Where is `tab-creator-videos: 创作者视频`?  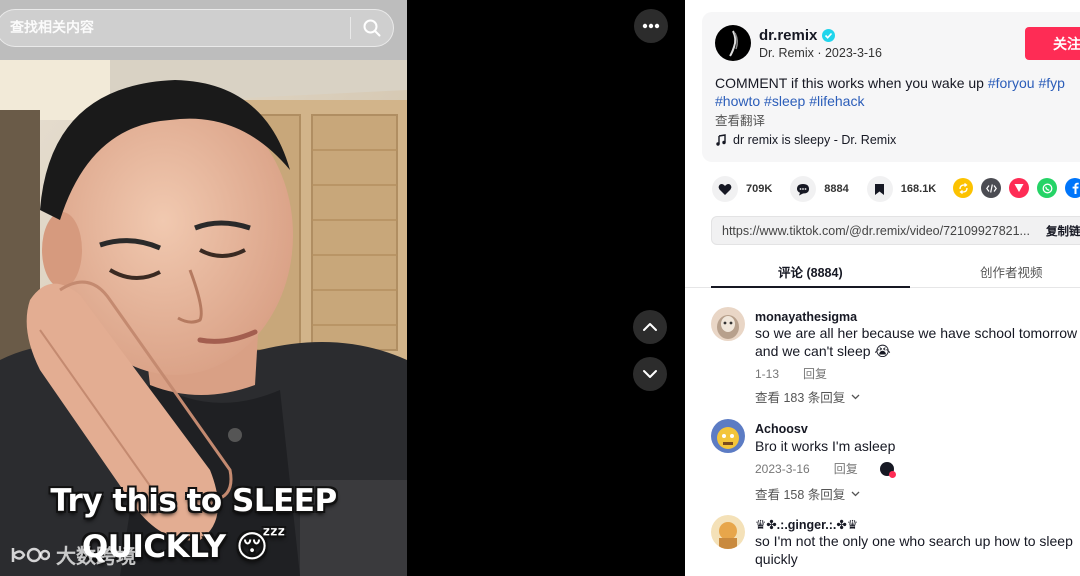 tab-creator-videos: 创作者视频 is located at coordinates (1011, 271).